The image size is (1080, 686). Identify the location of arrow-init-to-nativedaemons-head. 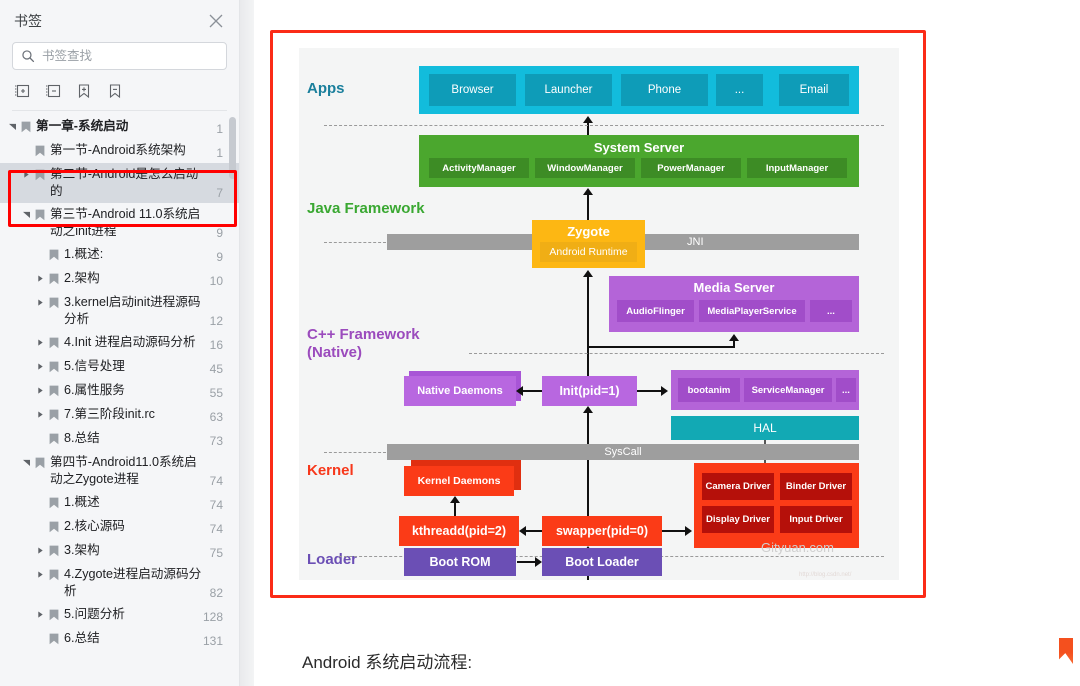
(519, 391).